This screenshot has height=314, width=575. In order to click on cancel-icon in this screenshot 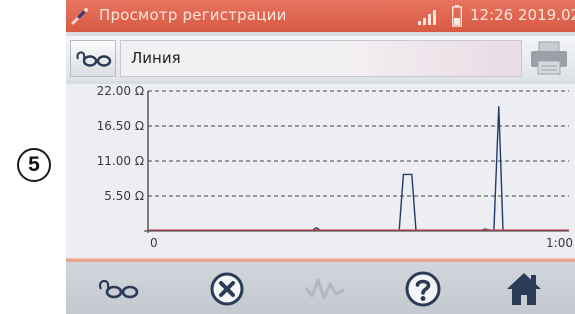, I will do `click(227, 289)`.